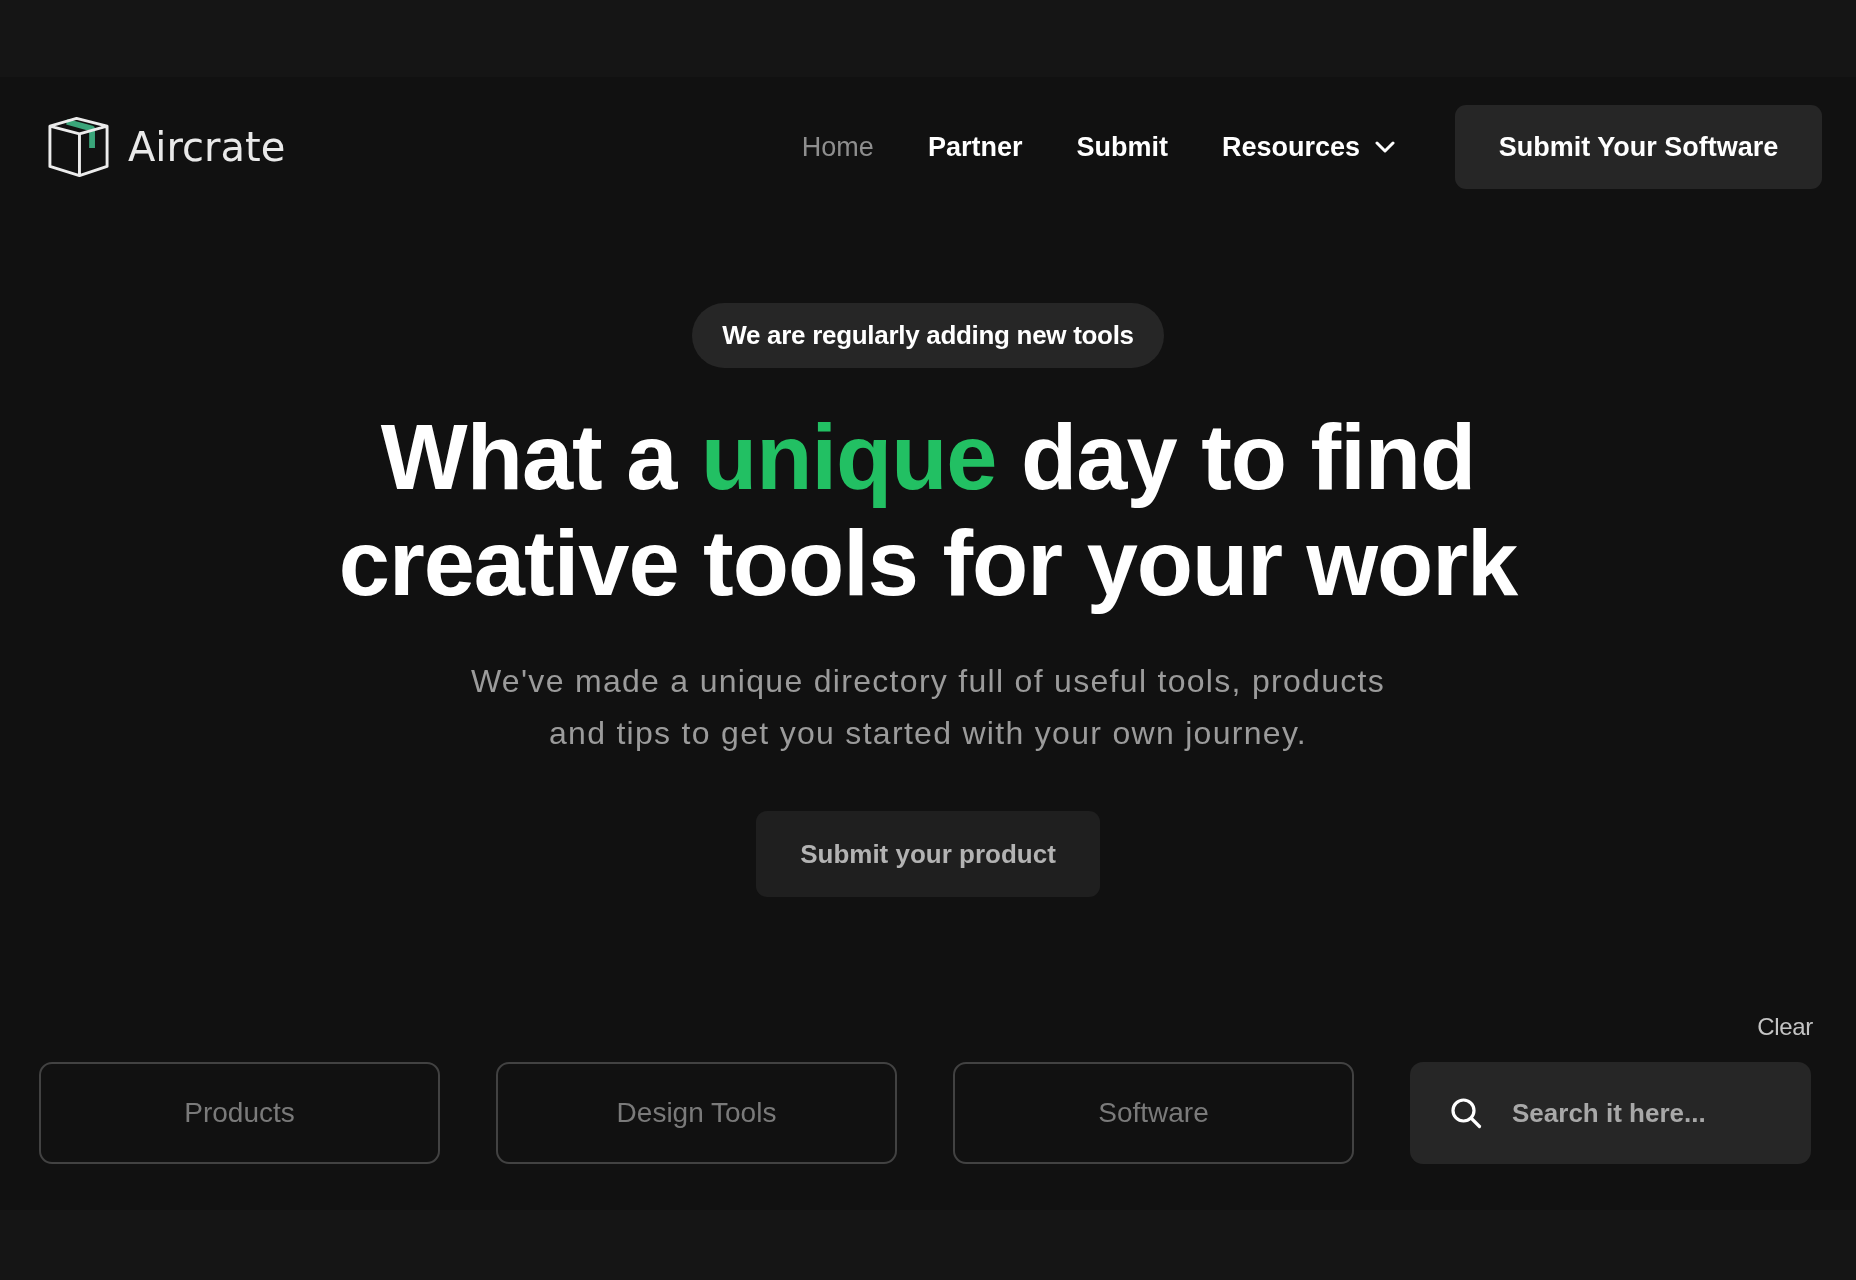  What do you see at coordinates (837, 147) in the screenshot?
I see `nav-link: Home` at bounding box center [837, 147].